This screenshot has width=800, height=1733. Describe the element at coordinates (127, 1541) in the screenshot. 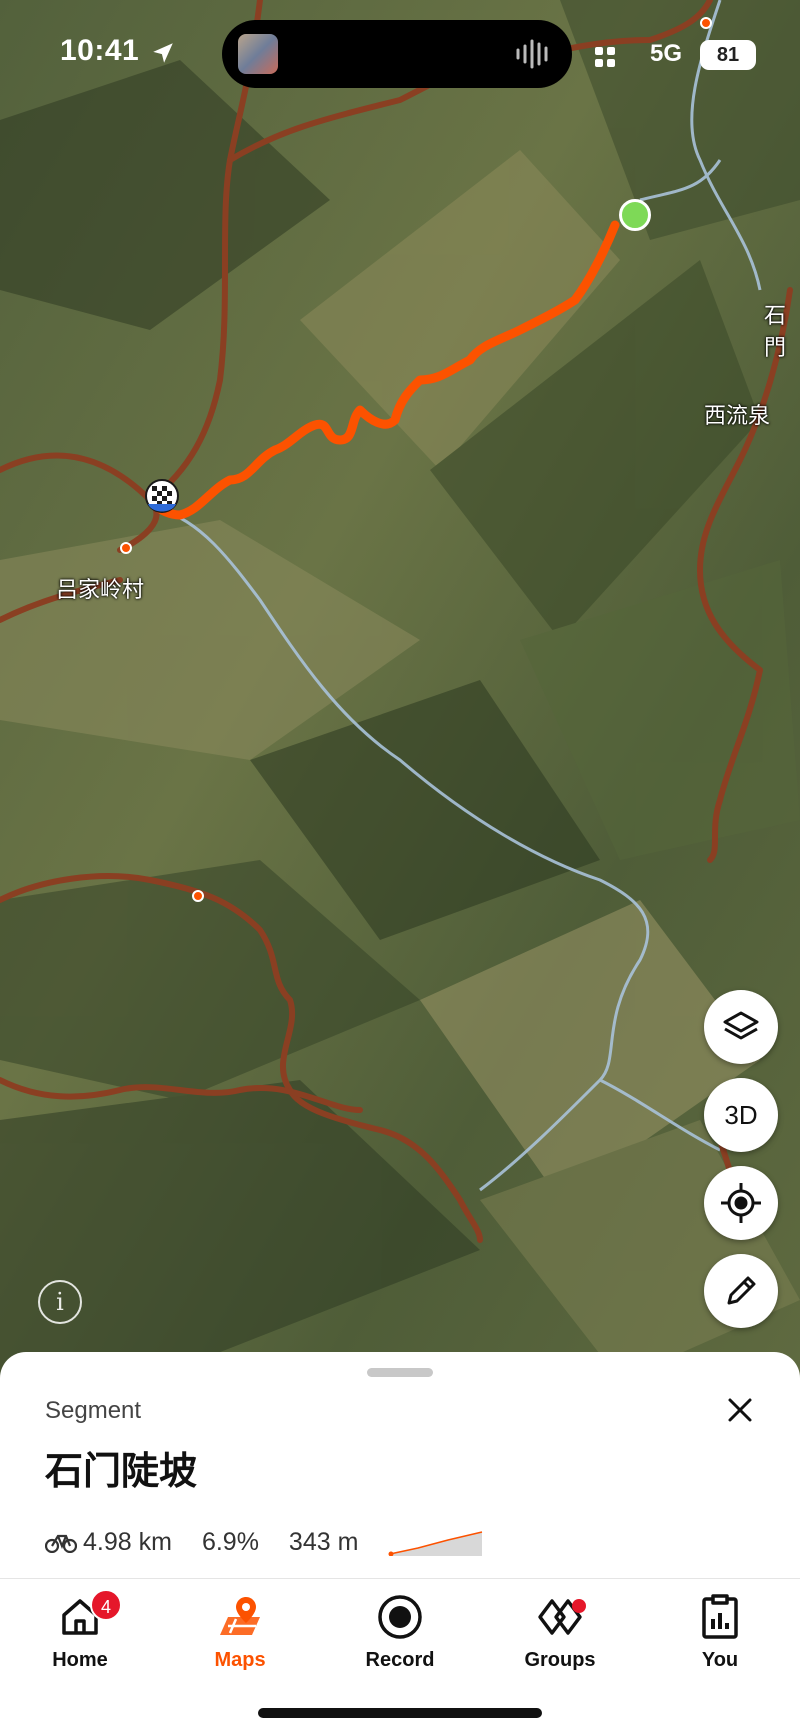

I see `segment-distance: 4.98 km` at that location.